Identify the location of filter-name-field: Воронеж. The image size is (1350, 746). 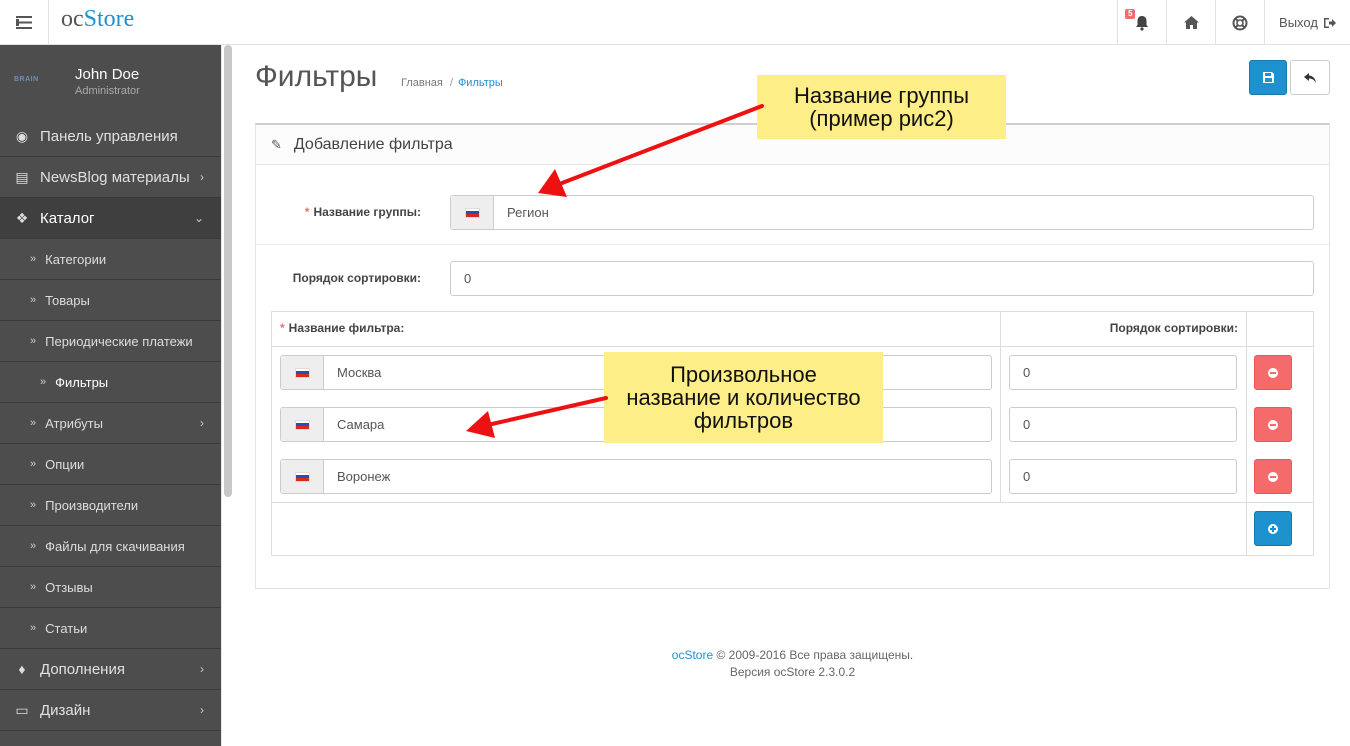
(636, 476).